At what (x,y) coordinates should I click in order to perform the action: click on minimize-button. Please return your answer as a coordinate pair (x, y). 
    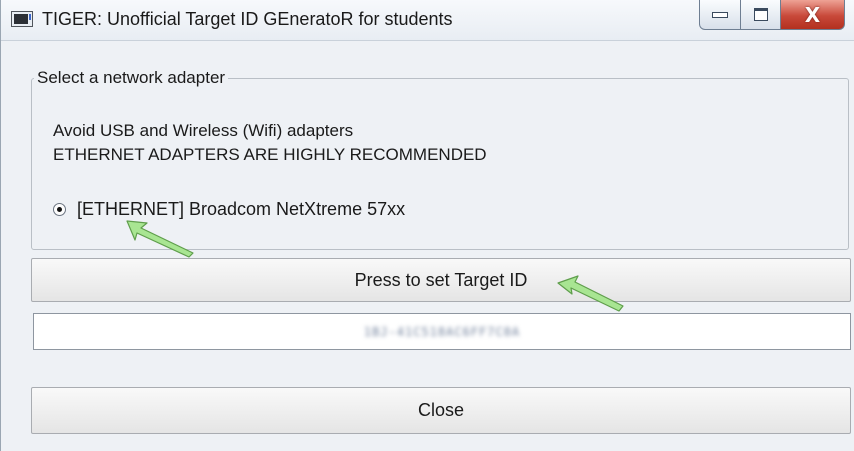
    Looking at the image, I should click on (720, 15).